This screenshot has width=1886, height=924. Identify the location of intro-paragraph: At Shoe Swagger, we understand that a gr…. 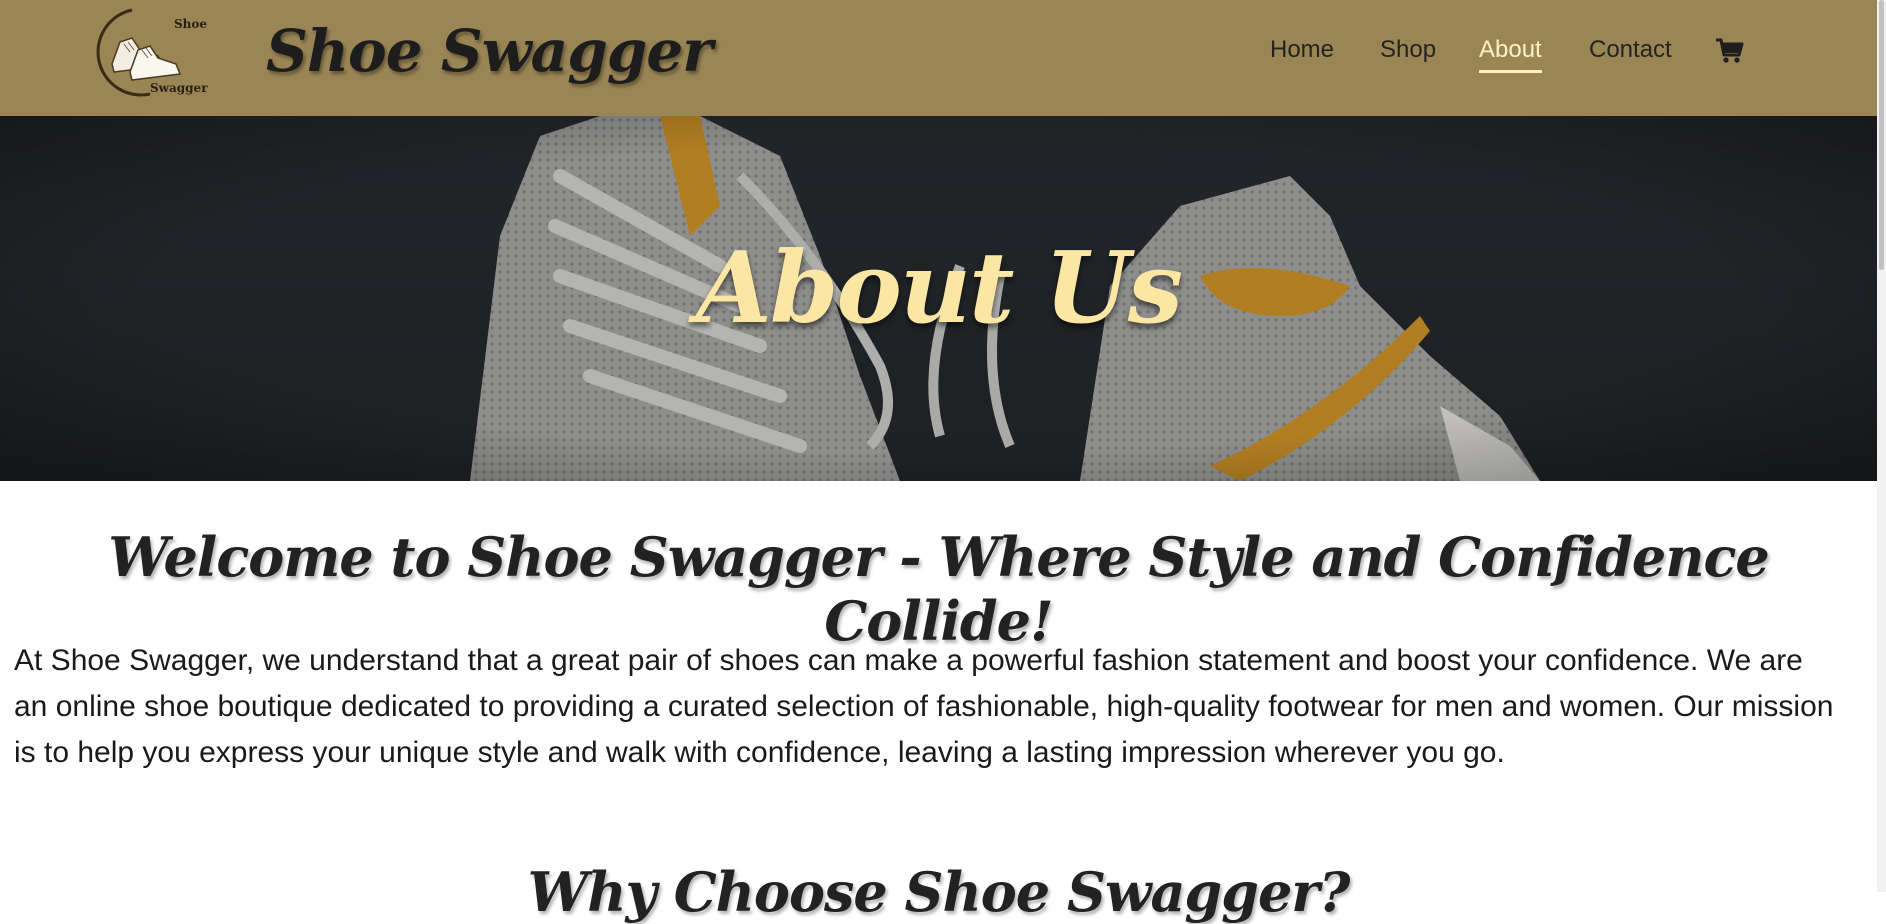
(924, 706).